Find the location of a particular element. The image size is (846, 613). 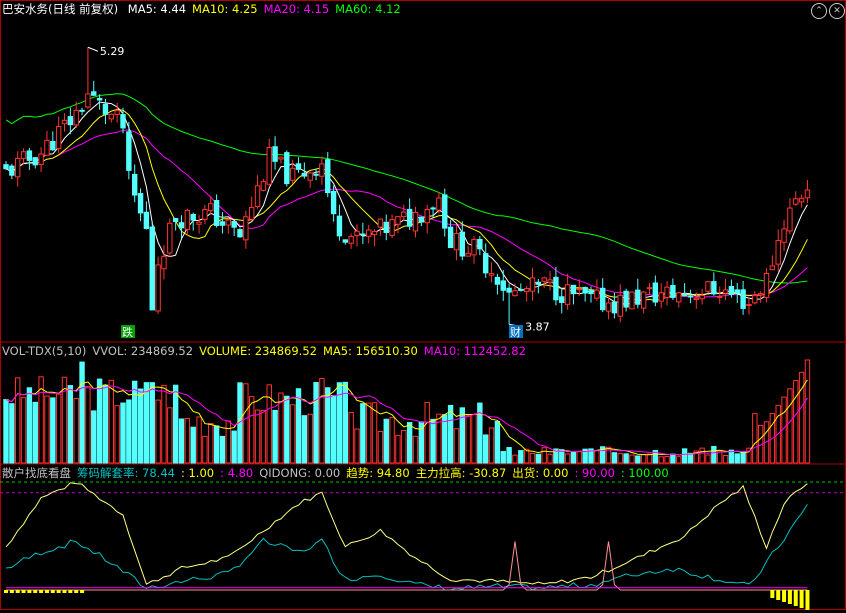

price-legend-item-2: MA20: 4.15 is located at coordinates (296, 9).